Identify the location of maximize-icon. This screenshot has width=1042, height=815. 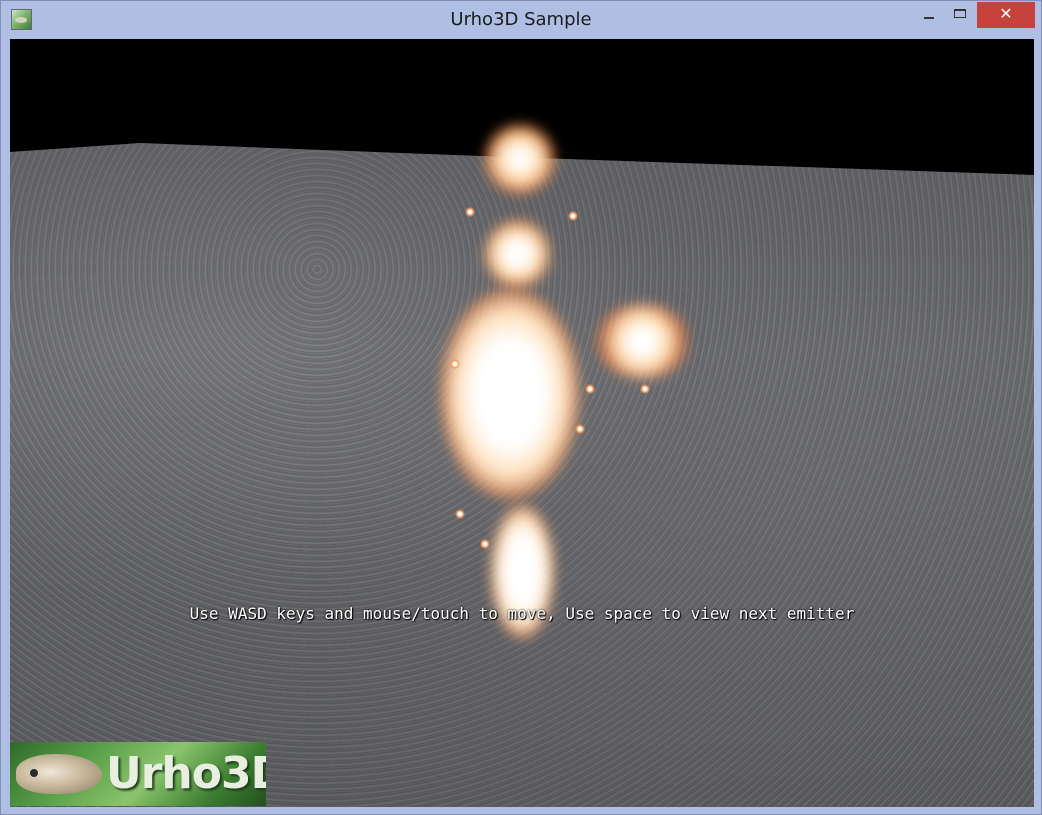
(960, 13).